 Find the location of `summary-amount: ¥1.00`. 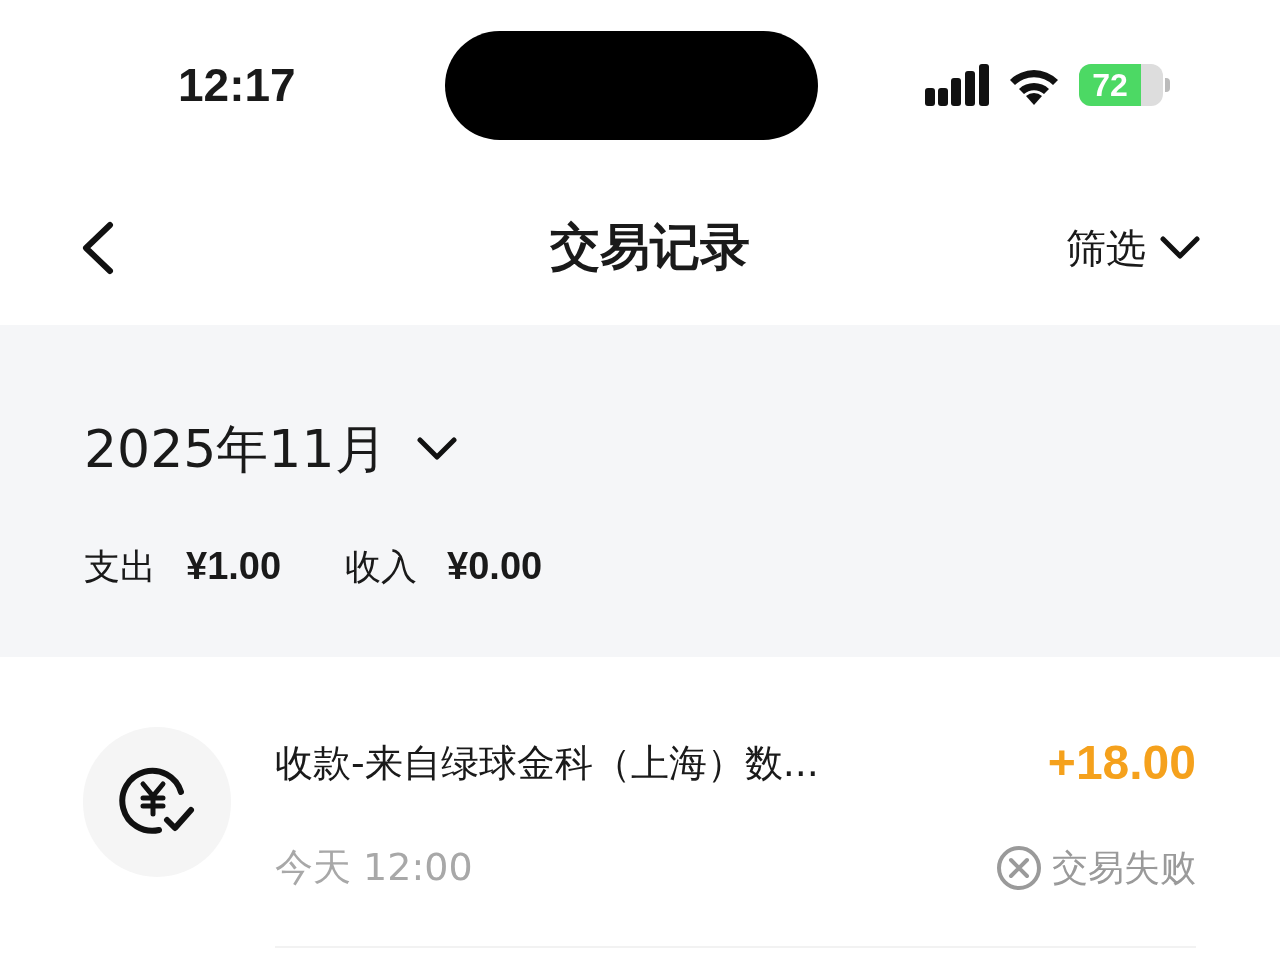

summary-amount: ¥1.00 is located at coordinates (234, 566).